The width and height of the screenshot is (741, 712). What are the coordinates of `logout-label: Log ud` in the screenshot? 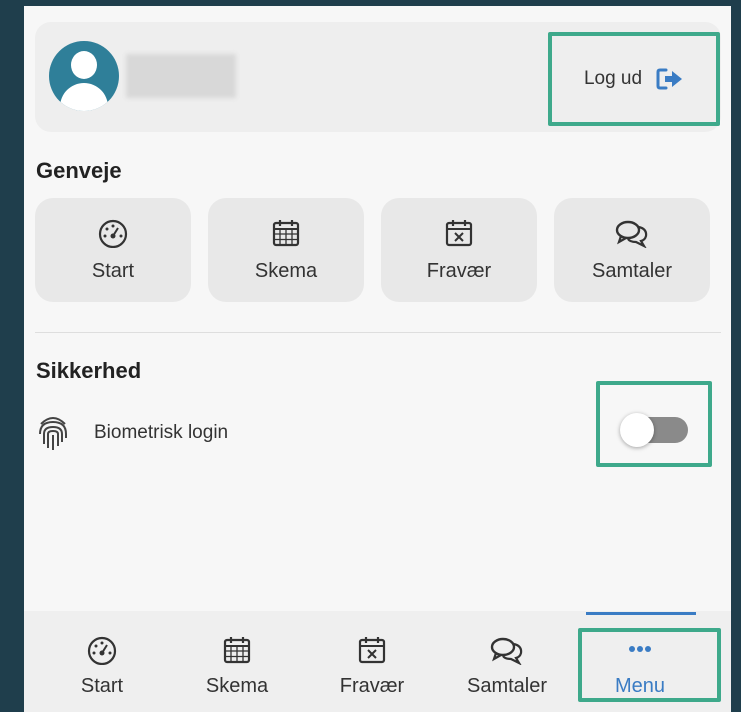 It's located at (613, 78).